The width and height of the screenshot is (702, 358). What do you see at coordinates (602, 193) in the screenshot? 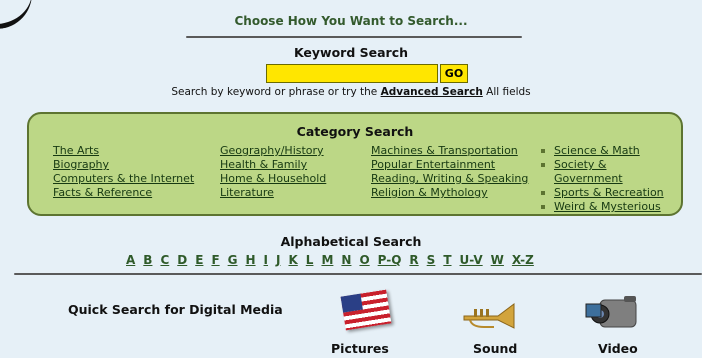
I see `category-link-sports-recreation: Sports & Recreation` at bounding box center [602, 193].